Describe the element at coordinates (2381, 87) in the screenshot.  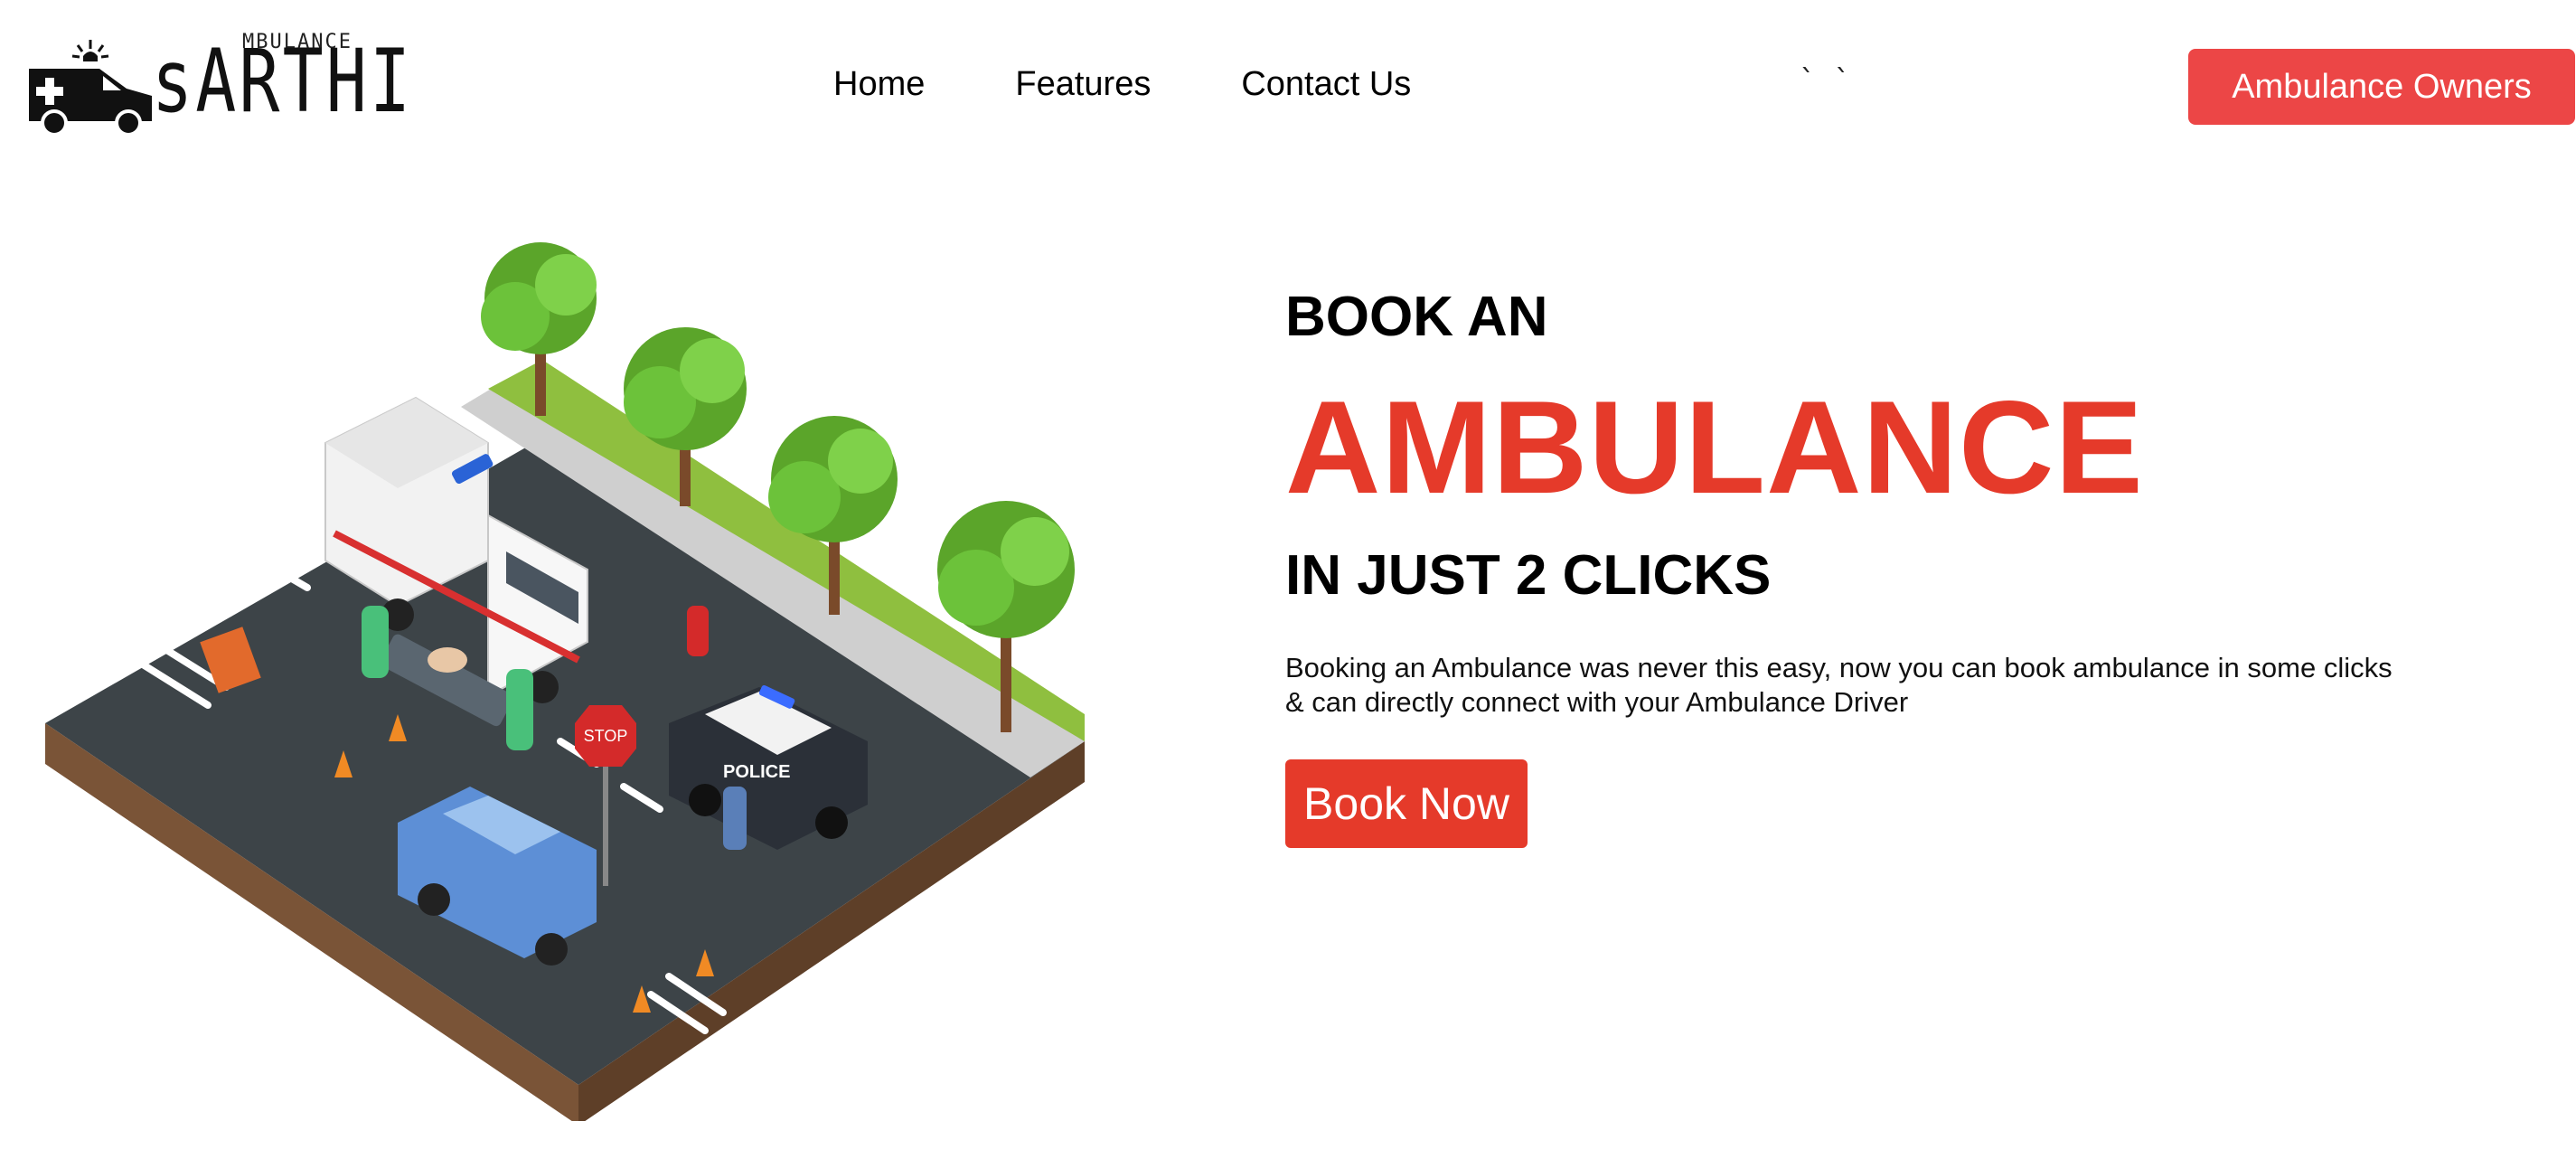
I see `ambulance-owners-button: Ambulance Owners` at that location.